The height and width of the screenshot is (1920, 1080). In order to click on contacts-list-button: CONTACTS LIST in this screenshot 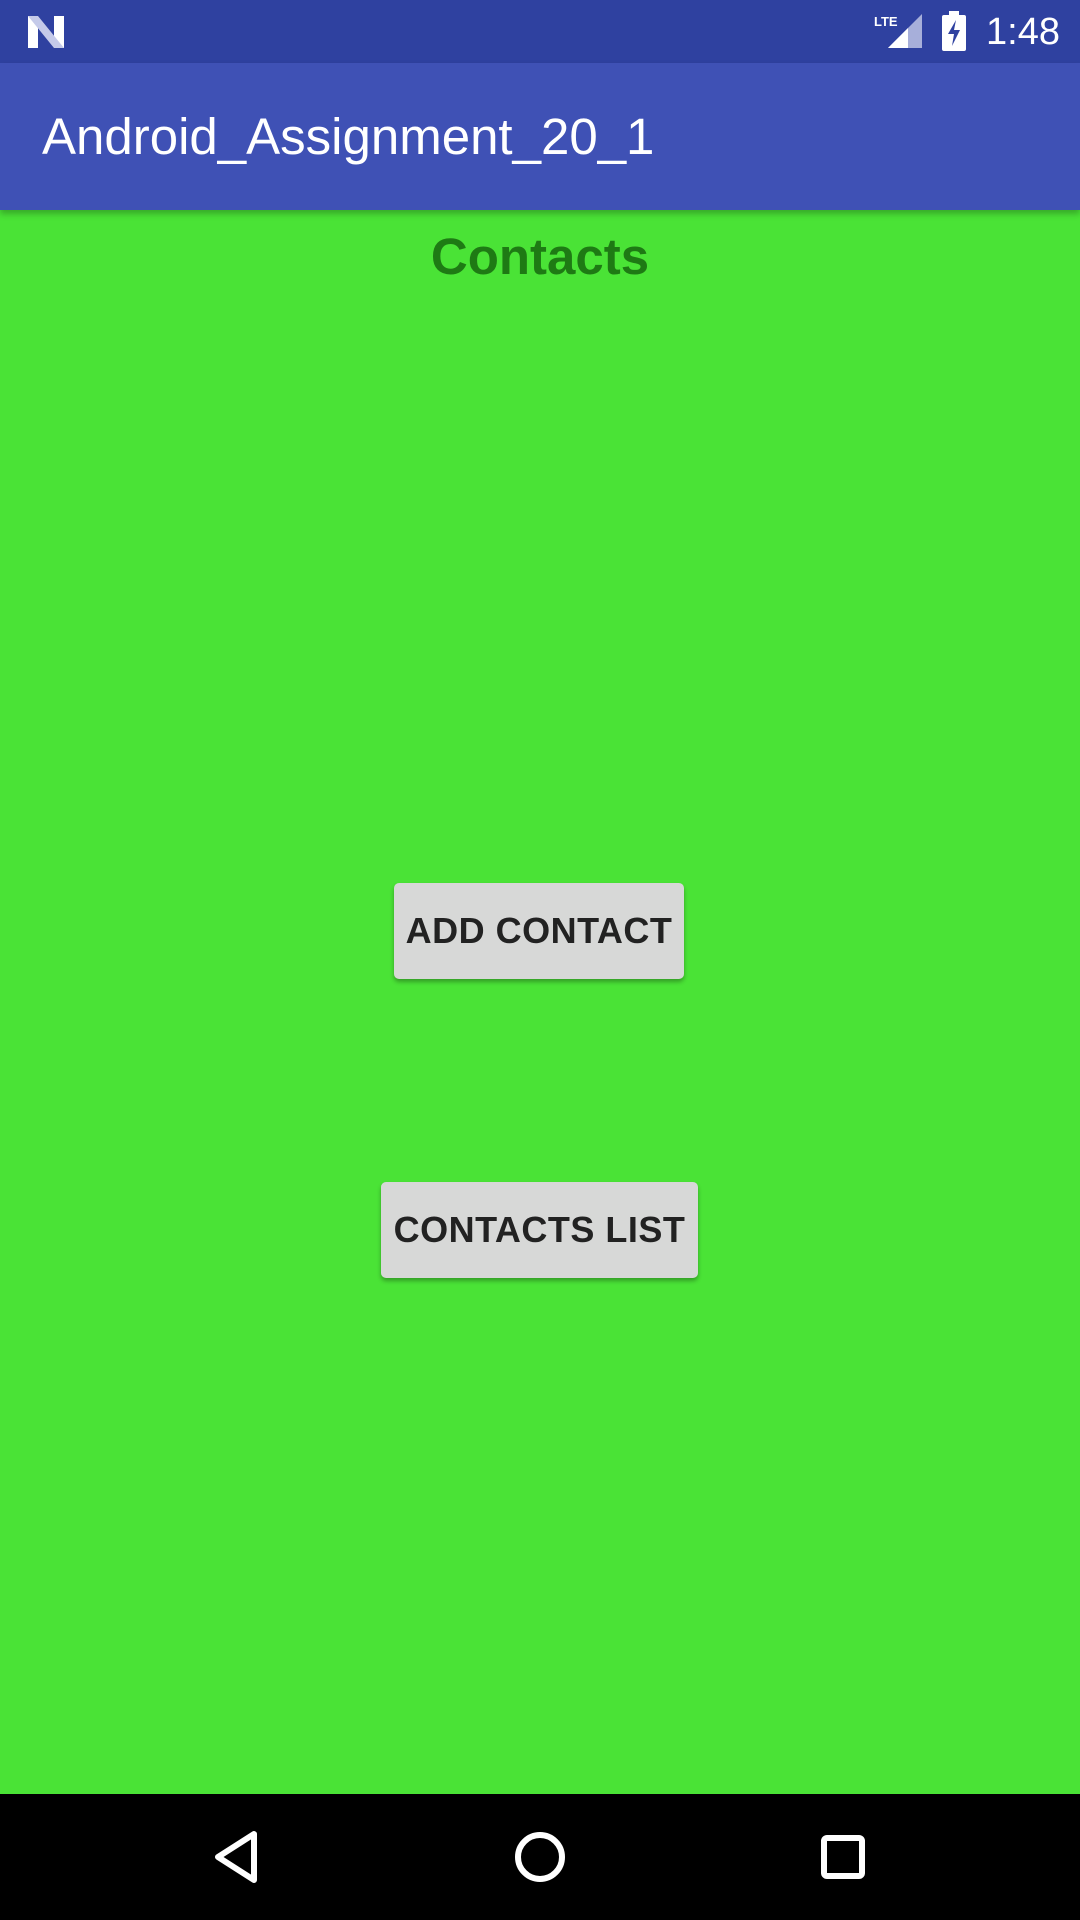, I will do `click(539, 1230)`.